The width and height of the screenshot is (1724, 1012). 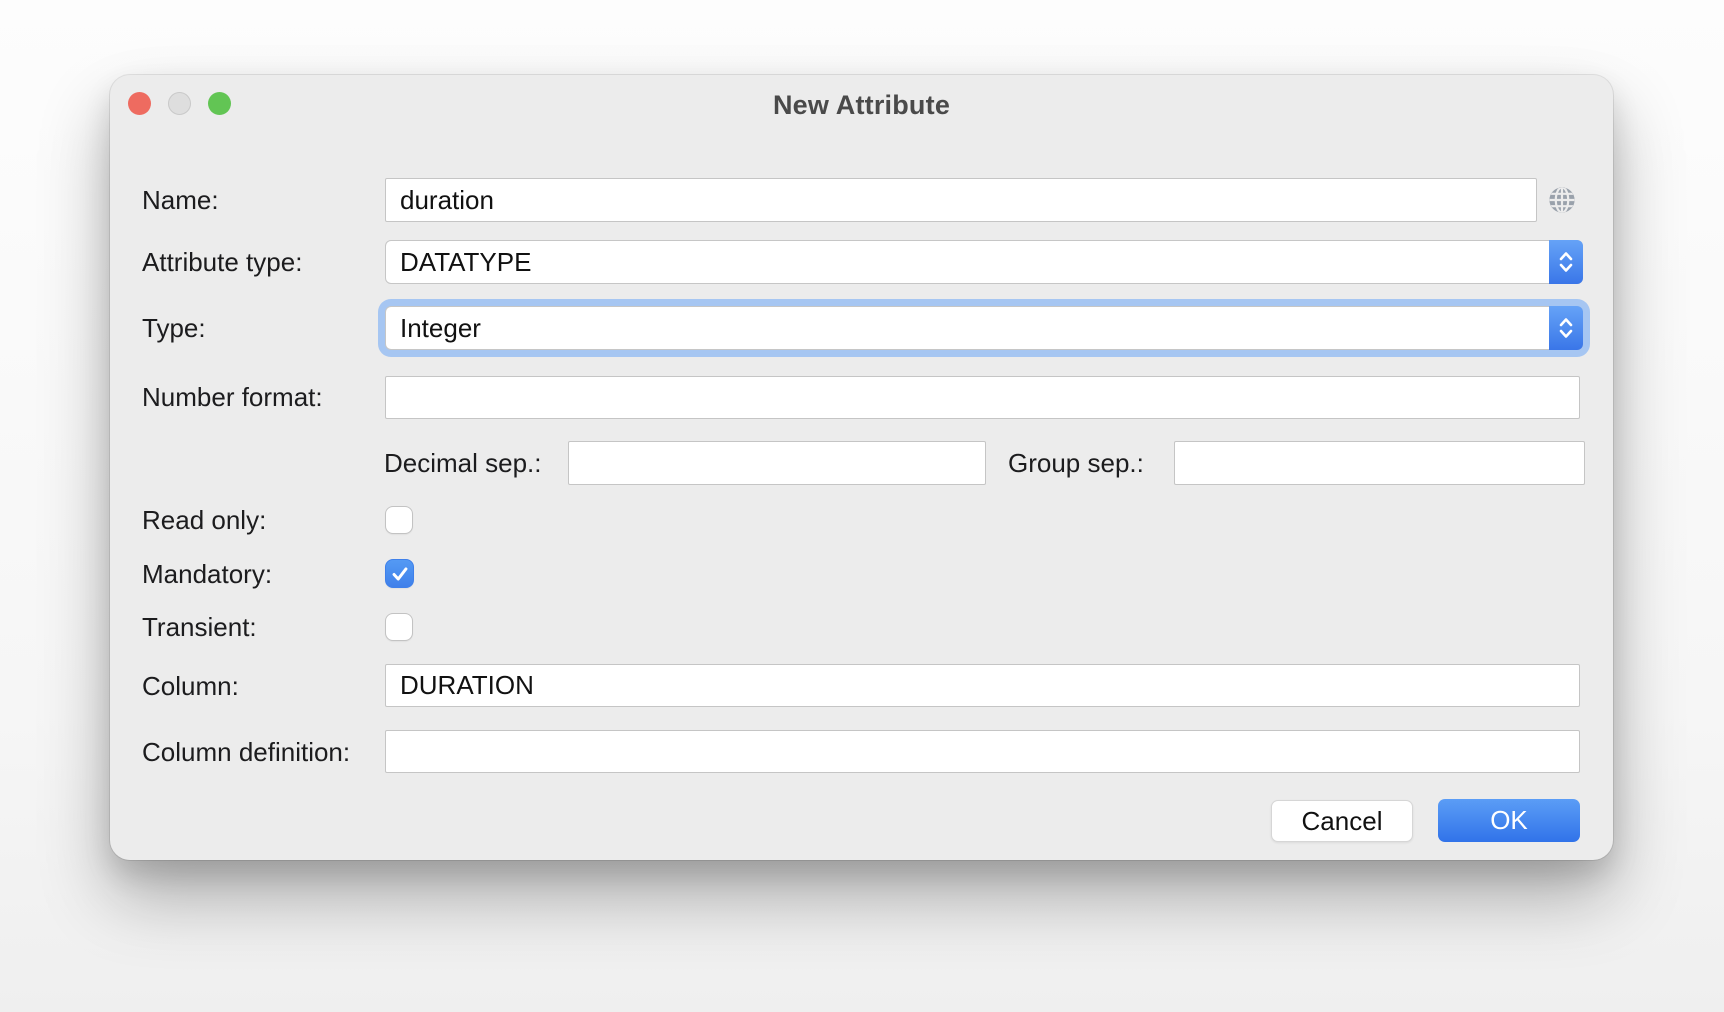 I want to click on column-definition-label: Column definition:, so click(x=246, y=752).